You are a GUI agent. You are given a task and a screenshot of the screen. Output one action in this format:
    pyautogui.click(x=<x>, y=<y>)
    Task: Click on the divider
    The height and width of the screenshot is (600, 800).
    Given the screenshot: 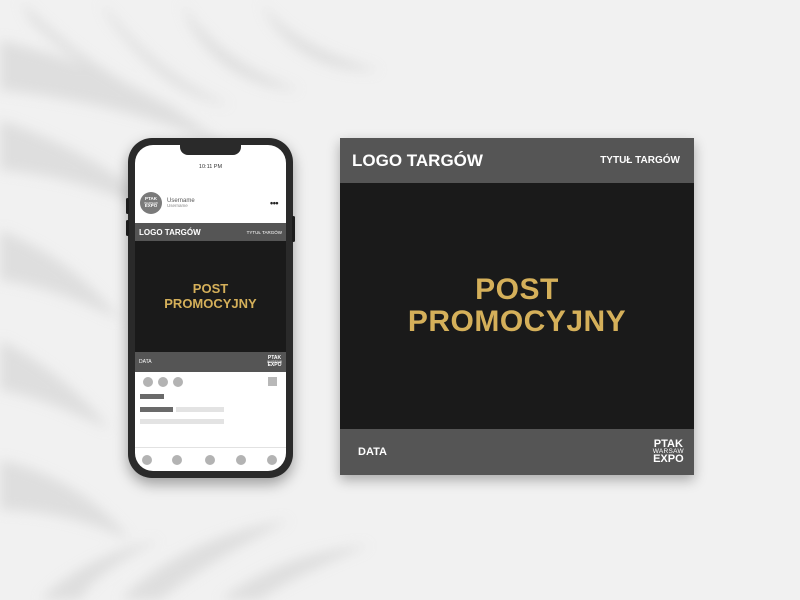 What is the action you would take?
    pyautogui.click(x=210, y=447)
    